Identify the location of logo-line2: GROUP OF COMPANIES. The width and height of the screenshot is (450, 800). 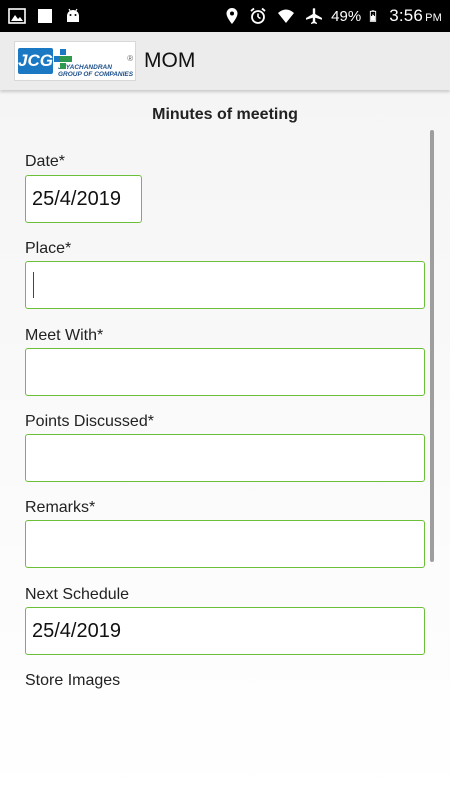
(95, 74).